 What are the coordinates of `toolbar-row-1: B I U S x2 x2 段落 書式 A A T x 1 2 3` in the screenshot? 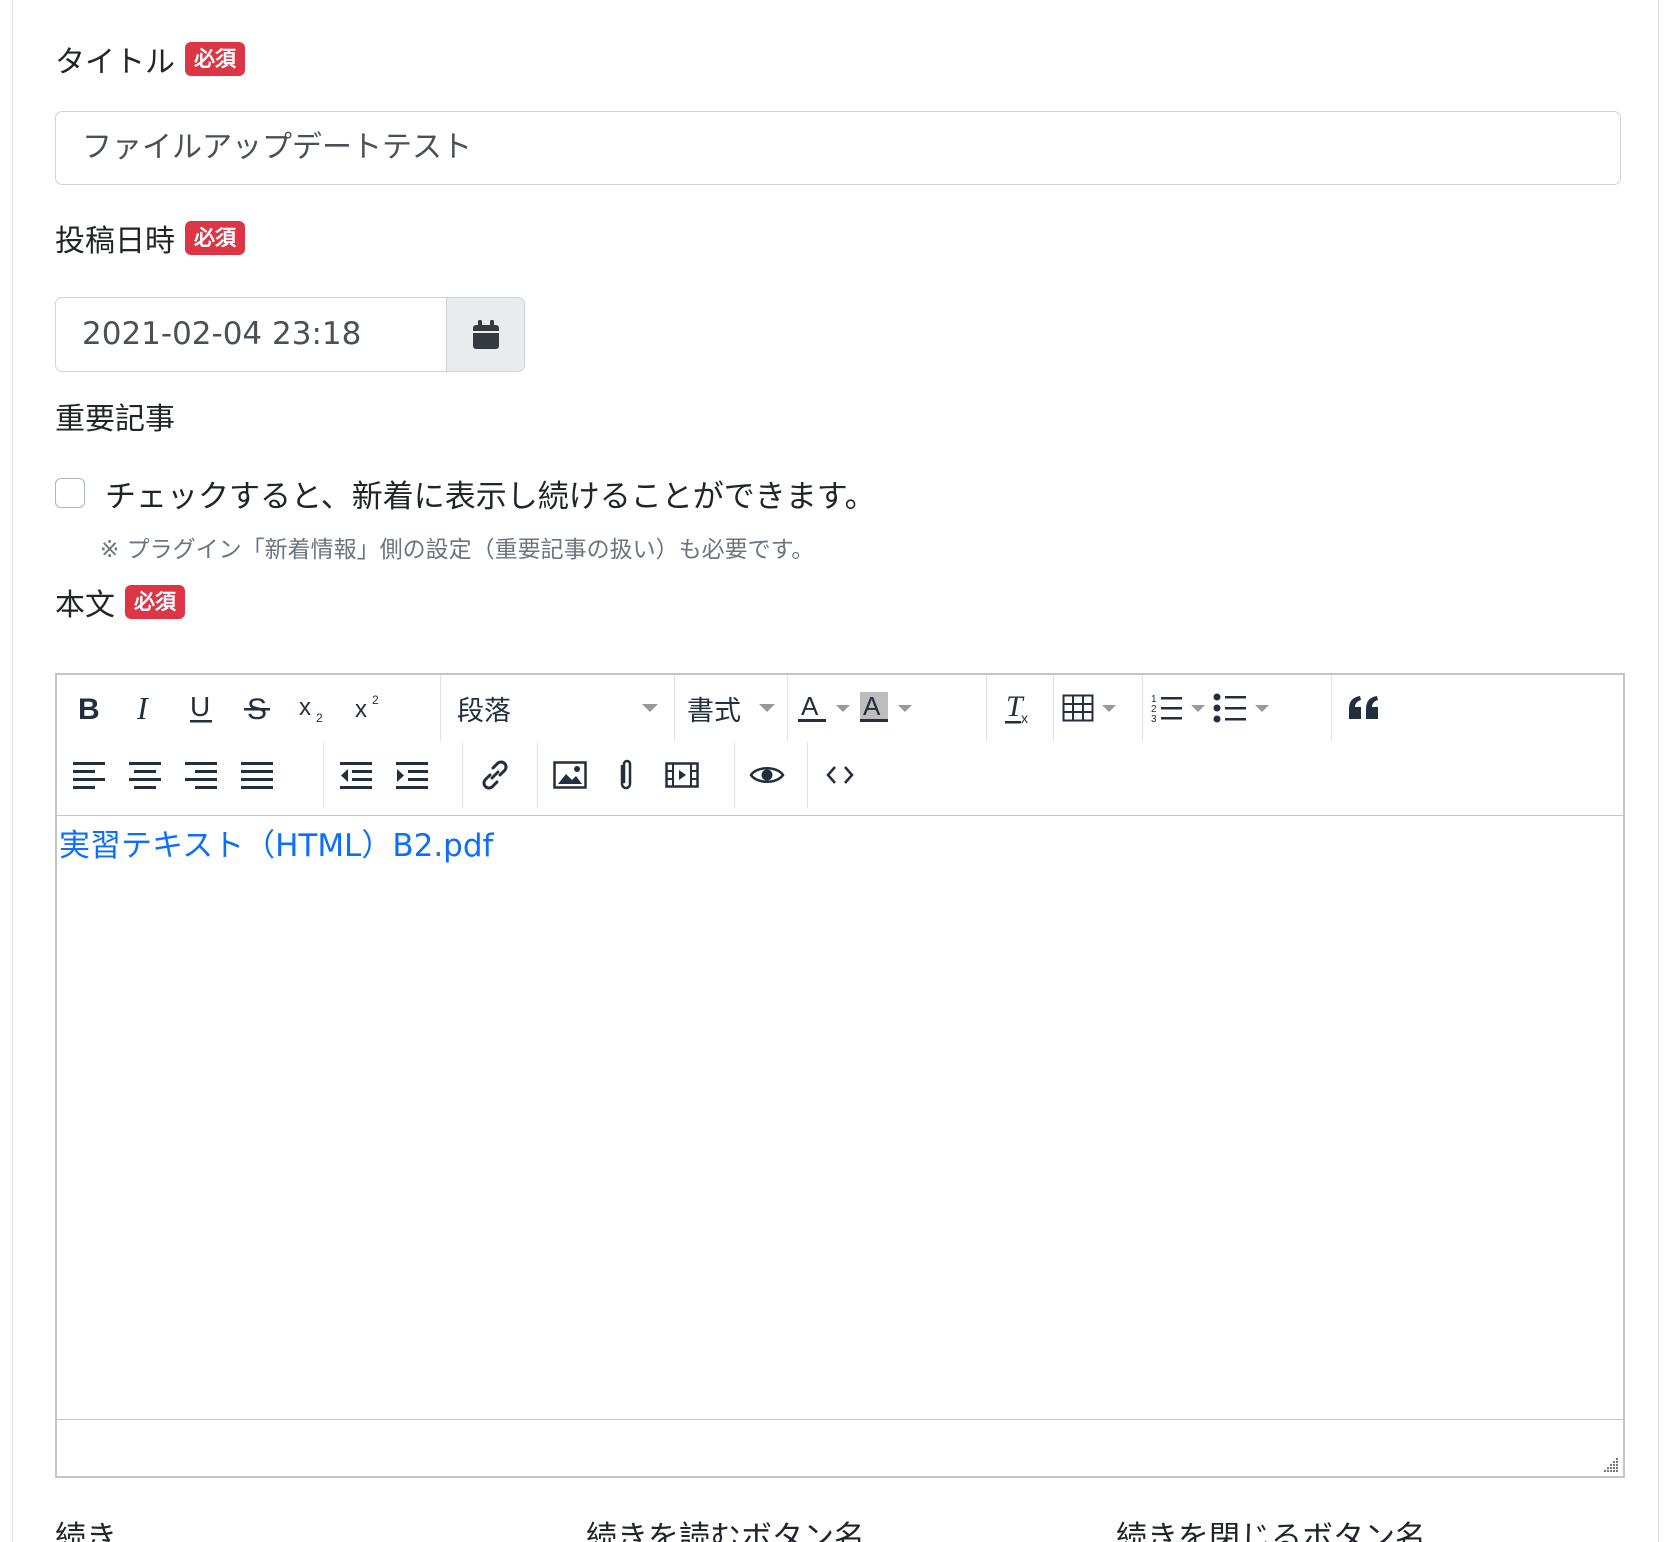 It's located at (733, 708).